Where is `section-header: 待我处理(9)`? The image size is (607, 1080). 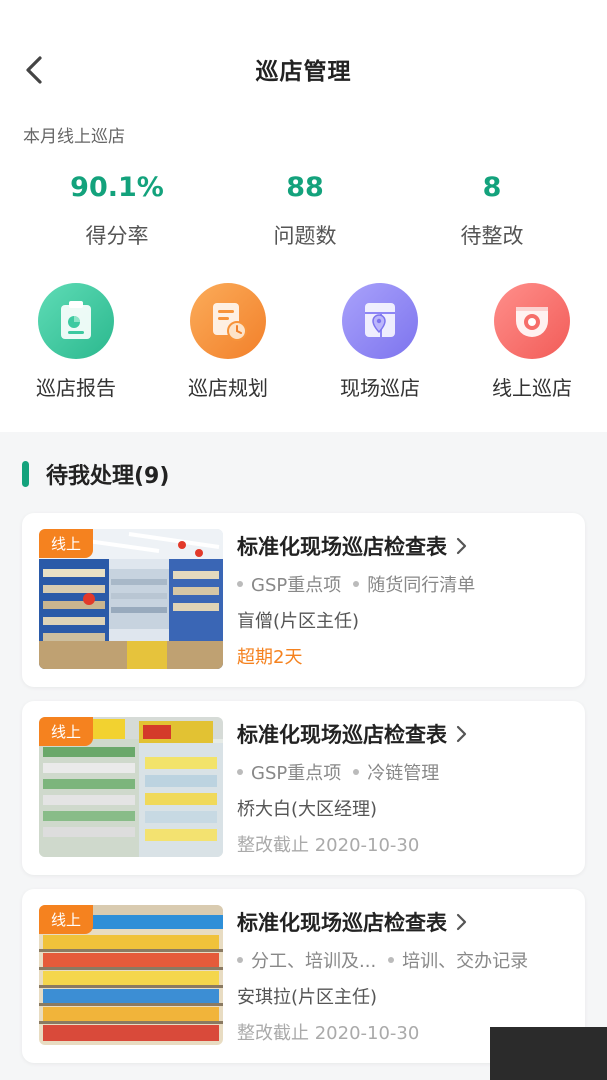
section-header: 待我处理(9) is located at coordinates (95, 474).